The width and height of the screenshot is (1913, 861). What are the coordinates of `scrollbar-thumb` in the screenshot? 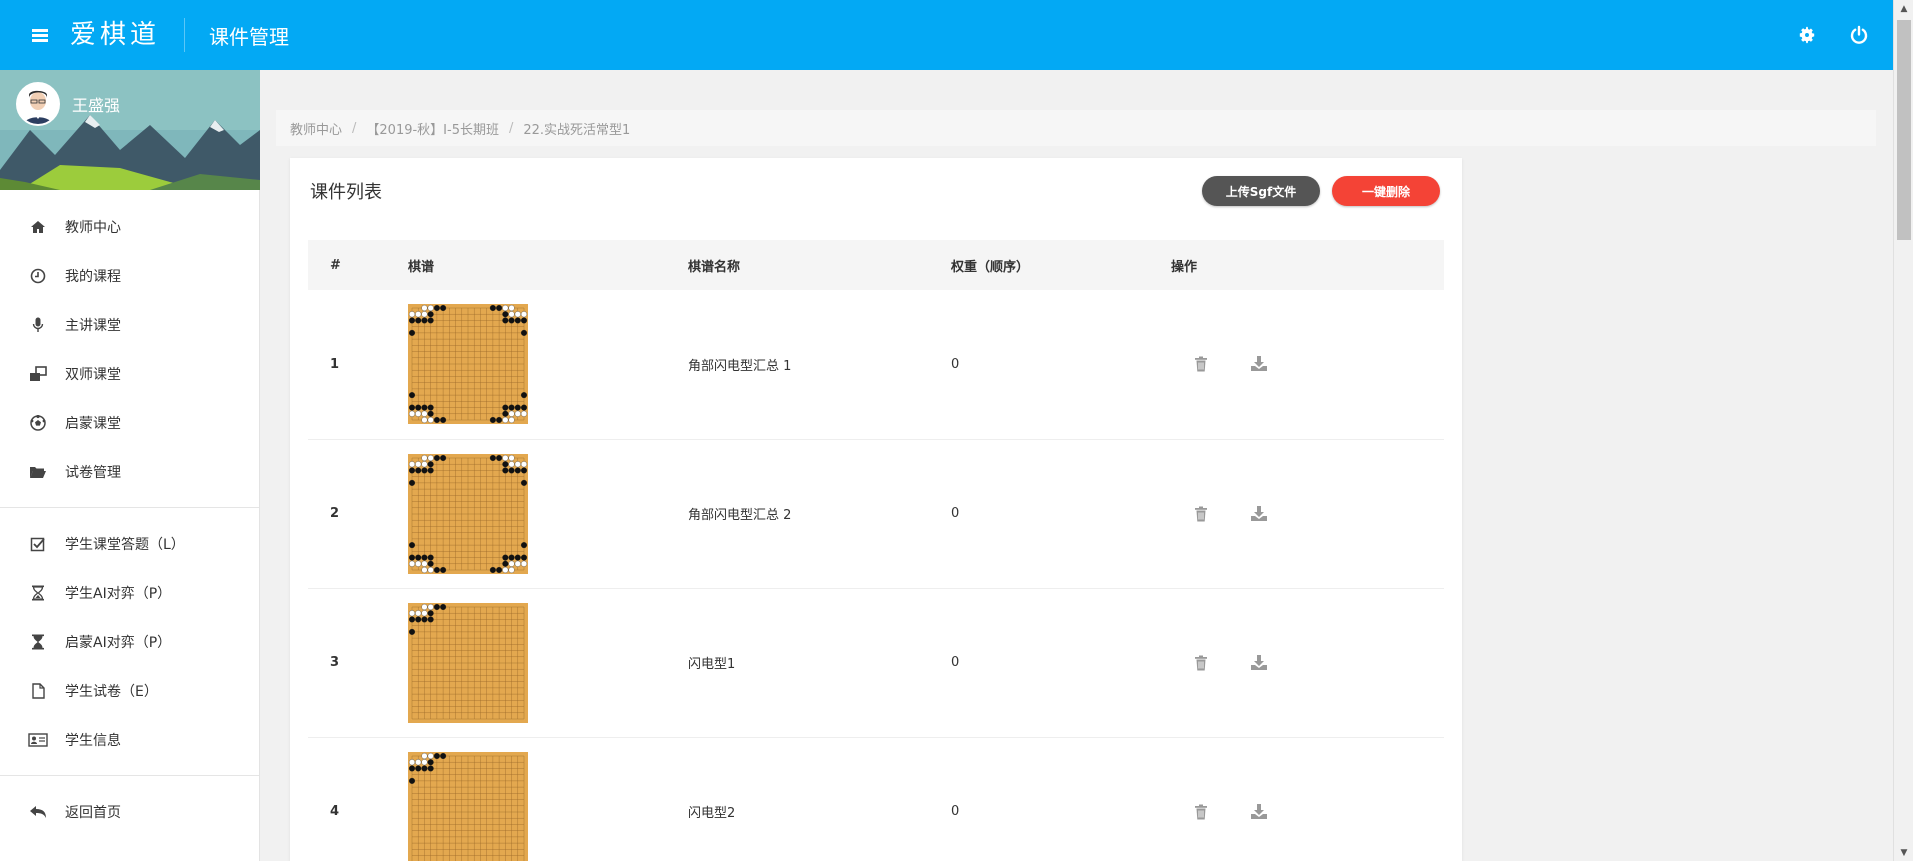 It's located at (1904, 130).